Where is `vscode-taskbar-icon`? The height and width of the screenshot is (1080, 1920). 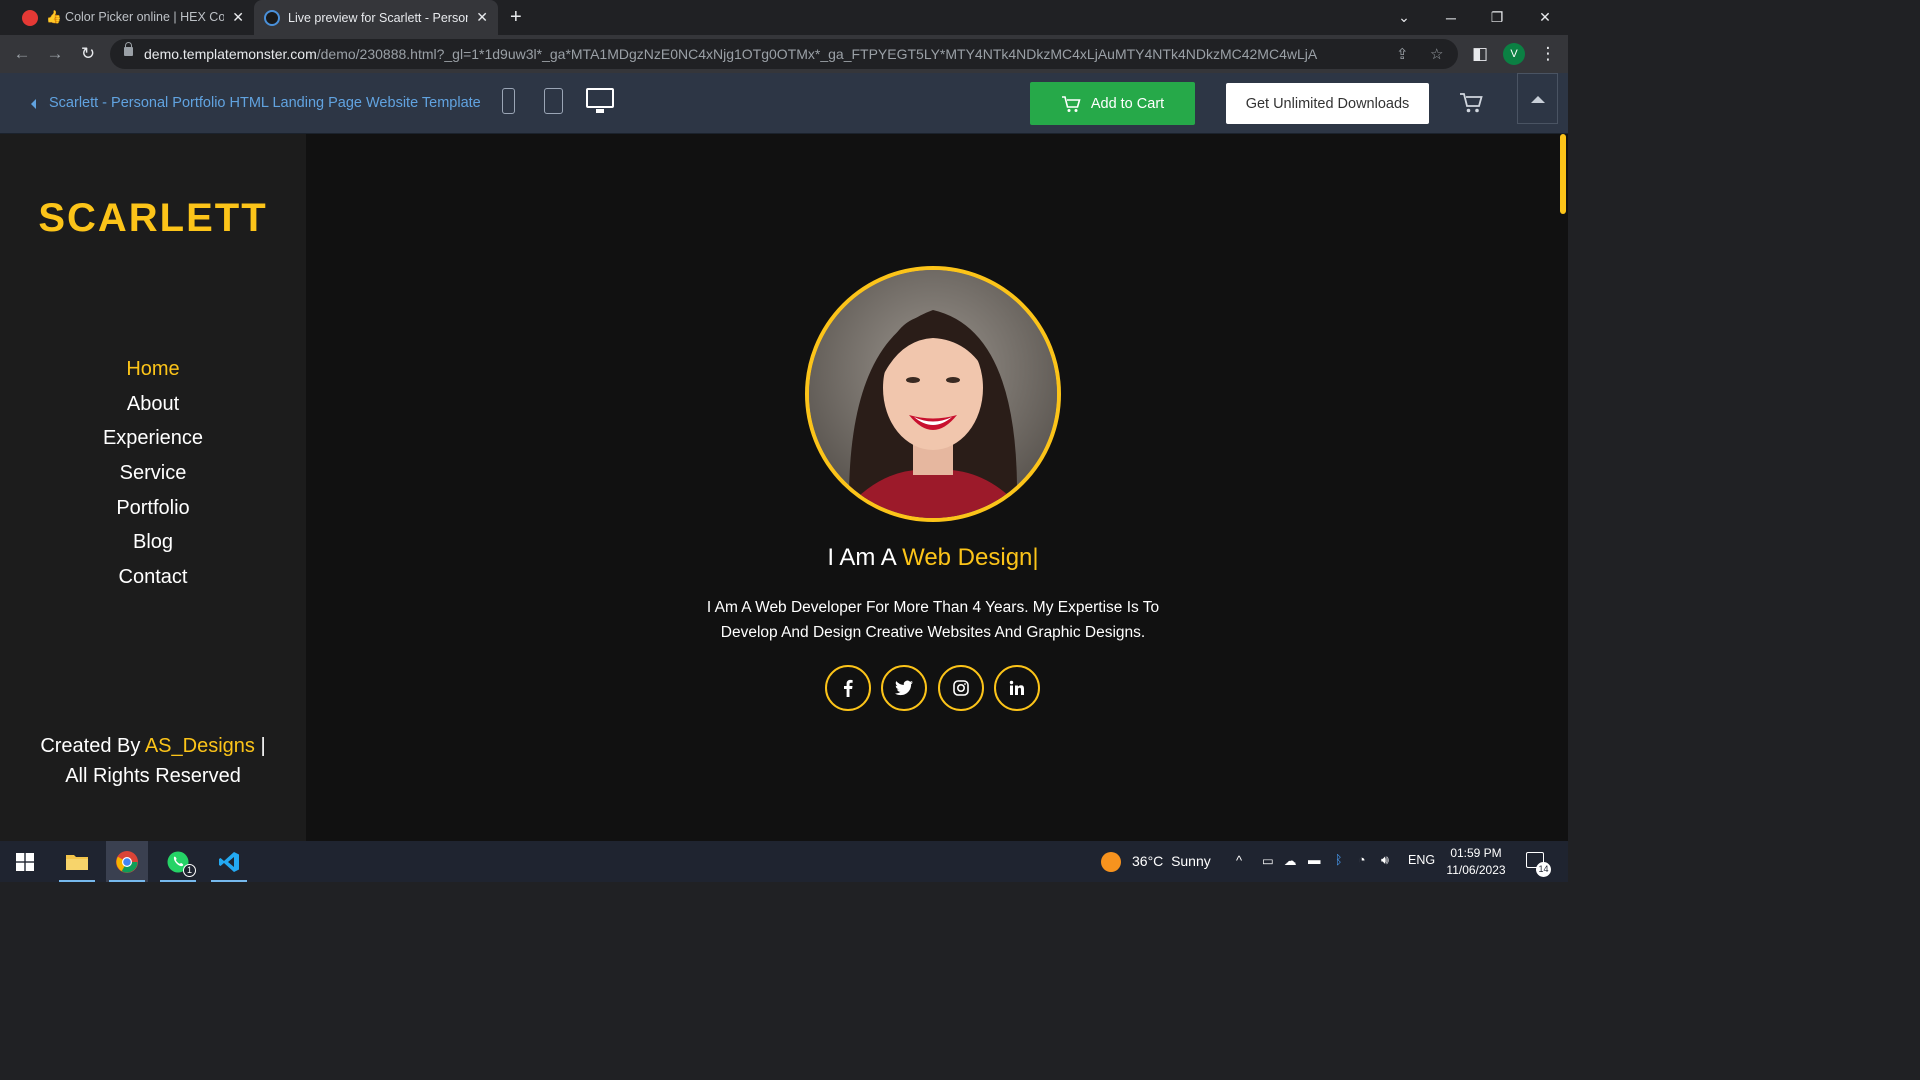 vscode-taskbar-icon is located at coordinates (229, 861).